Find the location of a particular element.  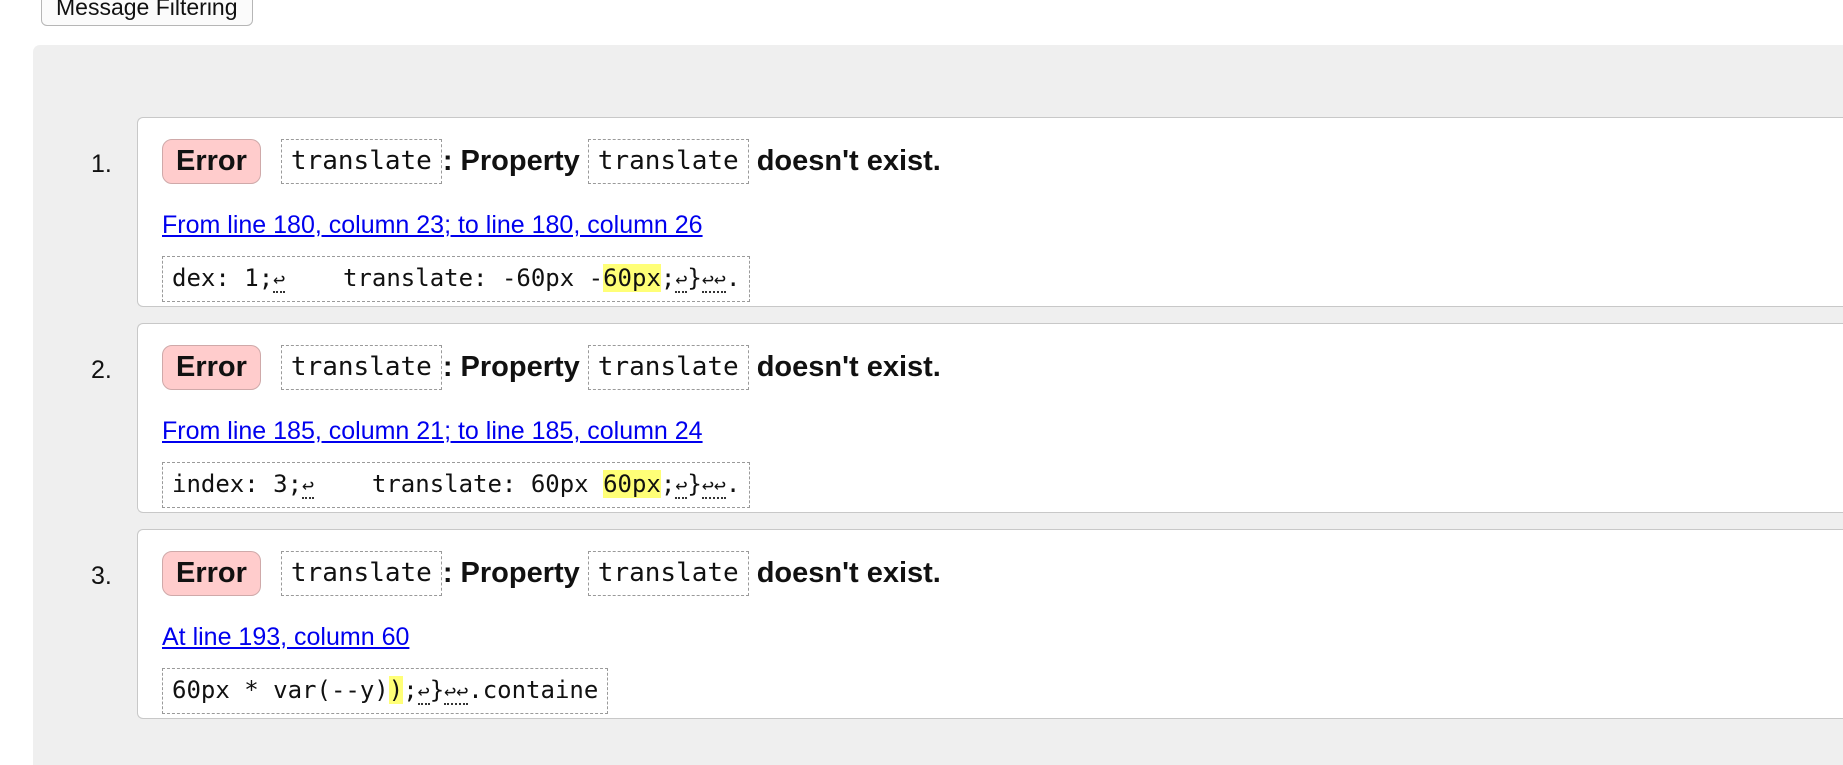

extract-text: translate: -60px - is located at coordinates (444, 278).